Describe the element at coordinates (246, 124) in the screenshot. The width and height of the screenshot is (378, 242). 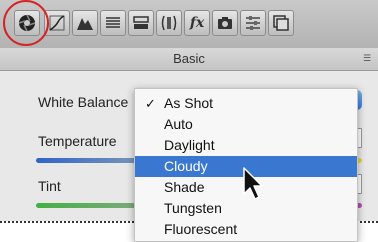
I see `menu-item-auto: Auto` at that location.